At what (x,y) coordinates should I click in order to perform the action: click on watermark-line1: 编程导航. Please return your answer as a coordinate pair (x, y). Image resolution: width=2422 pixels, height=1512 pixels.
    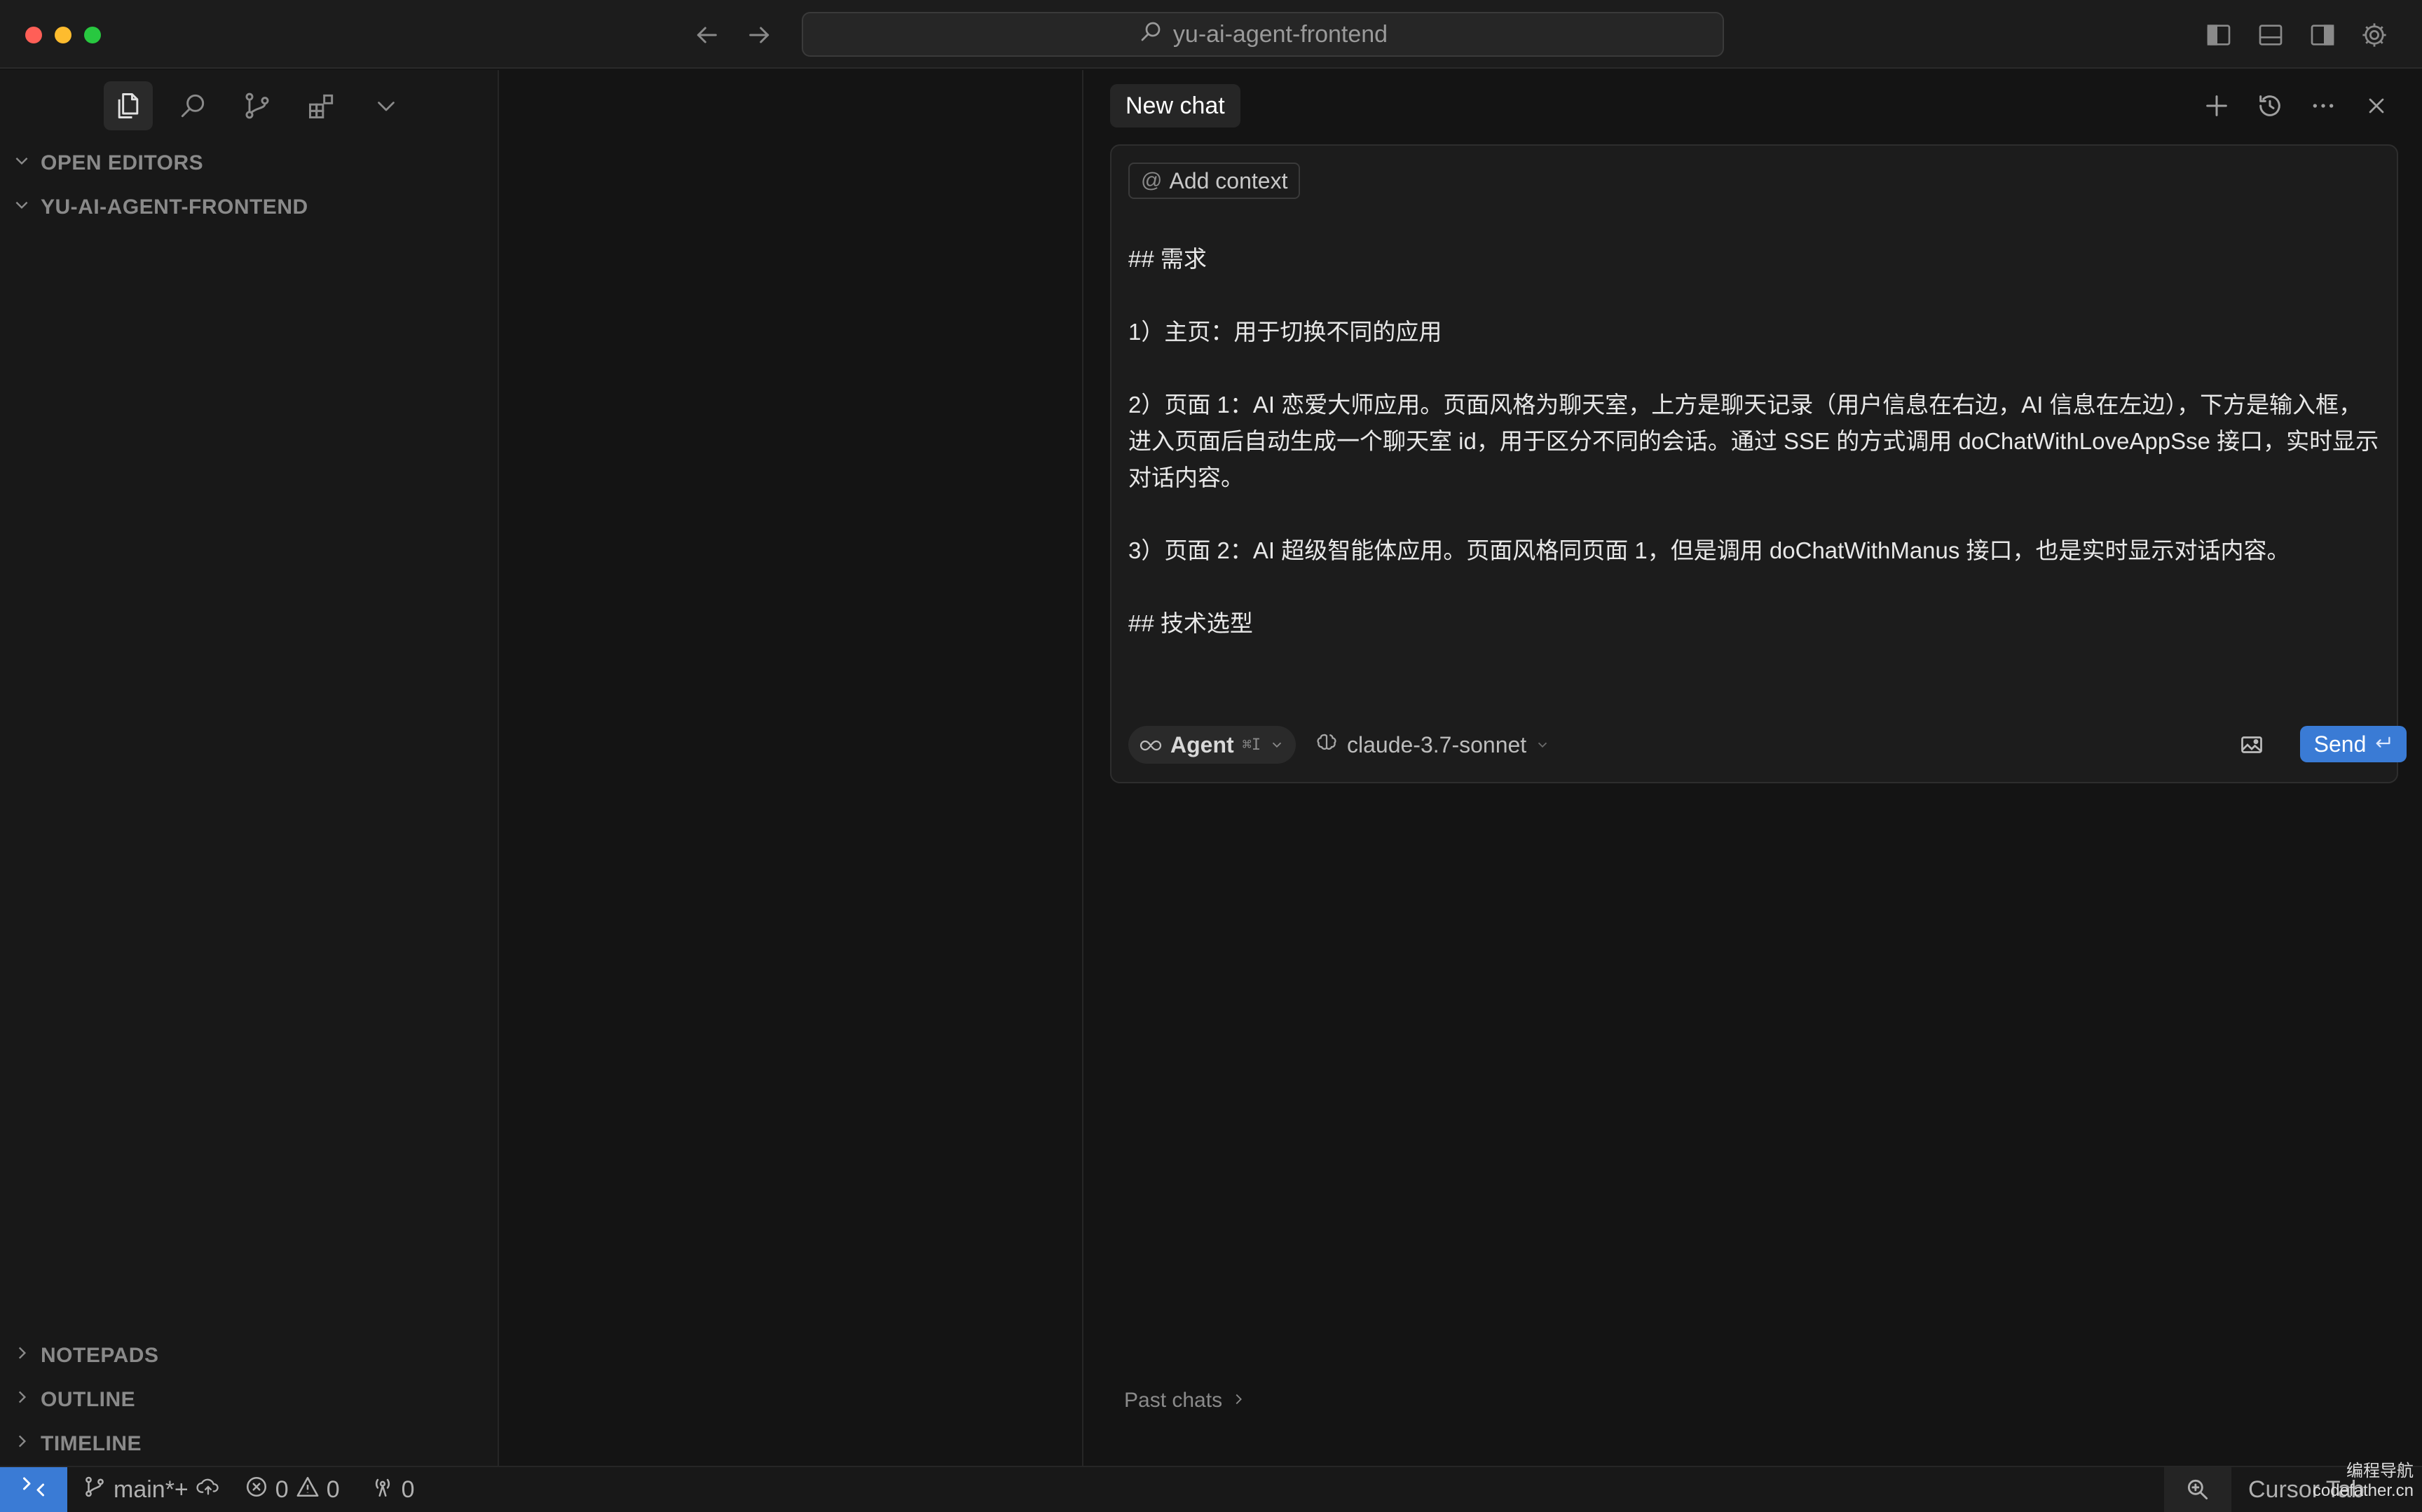
    Looking at the image, I should click on (2380, 1471).